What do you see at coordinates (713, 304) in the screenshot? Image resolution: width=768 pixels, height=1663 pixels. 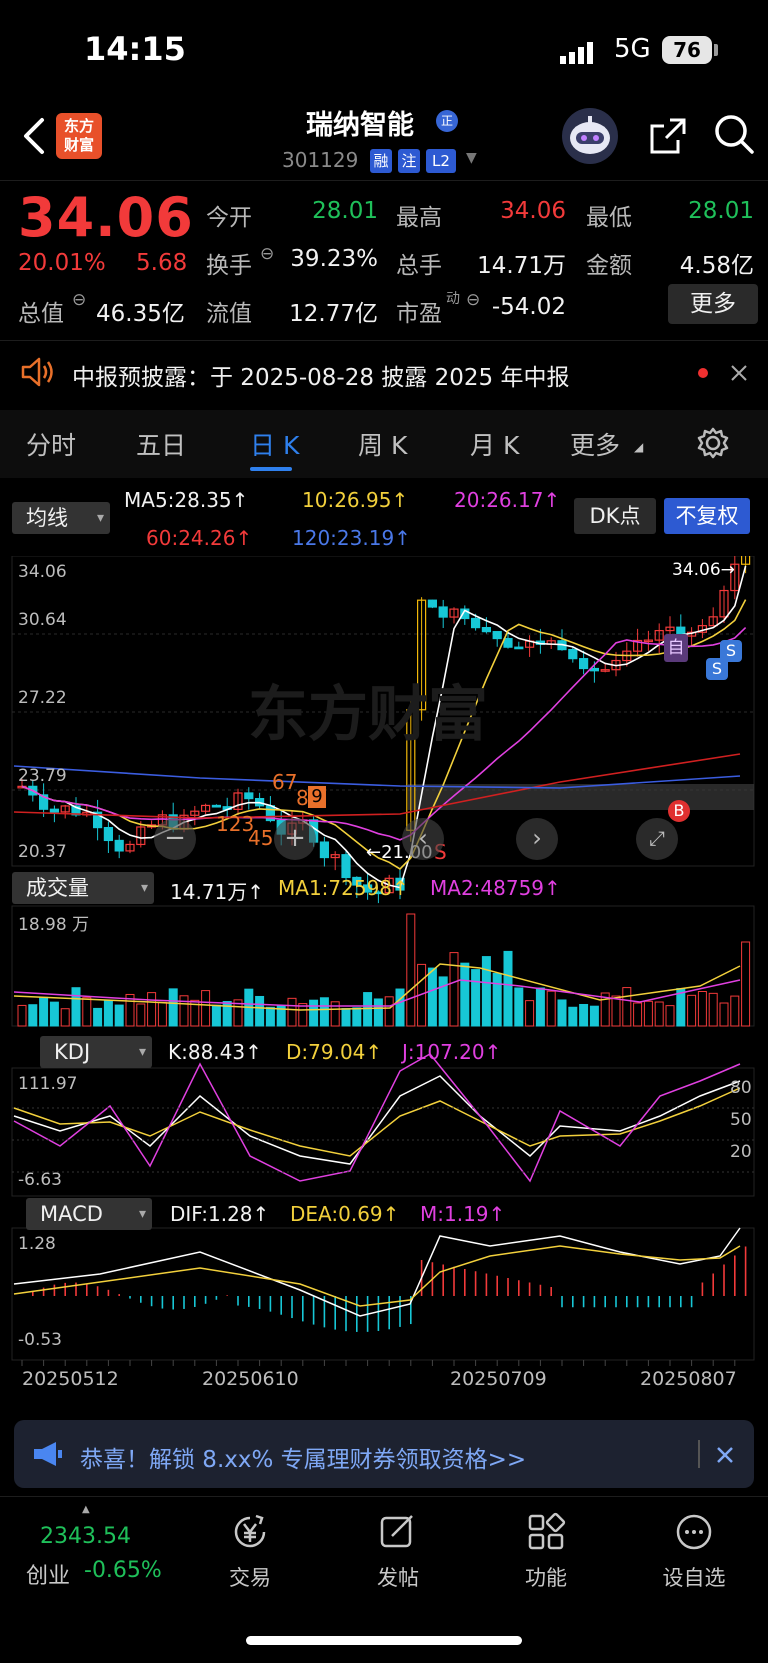 I see `more-button: 更多` at bounding box center [713, 304].